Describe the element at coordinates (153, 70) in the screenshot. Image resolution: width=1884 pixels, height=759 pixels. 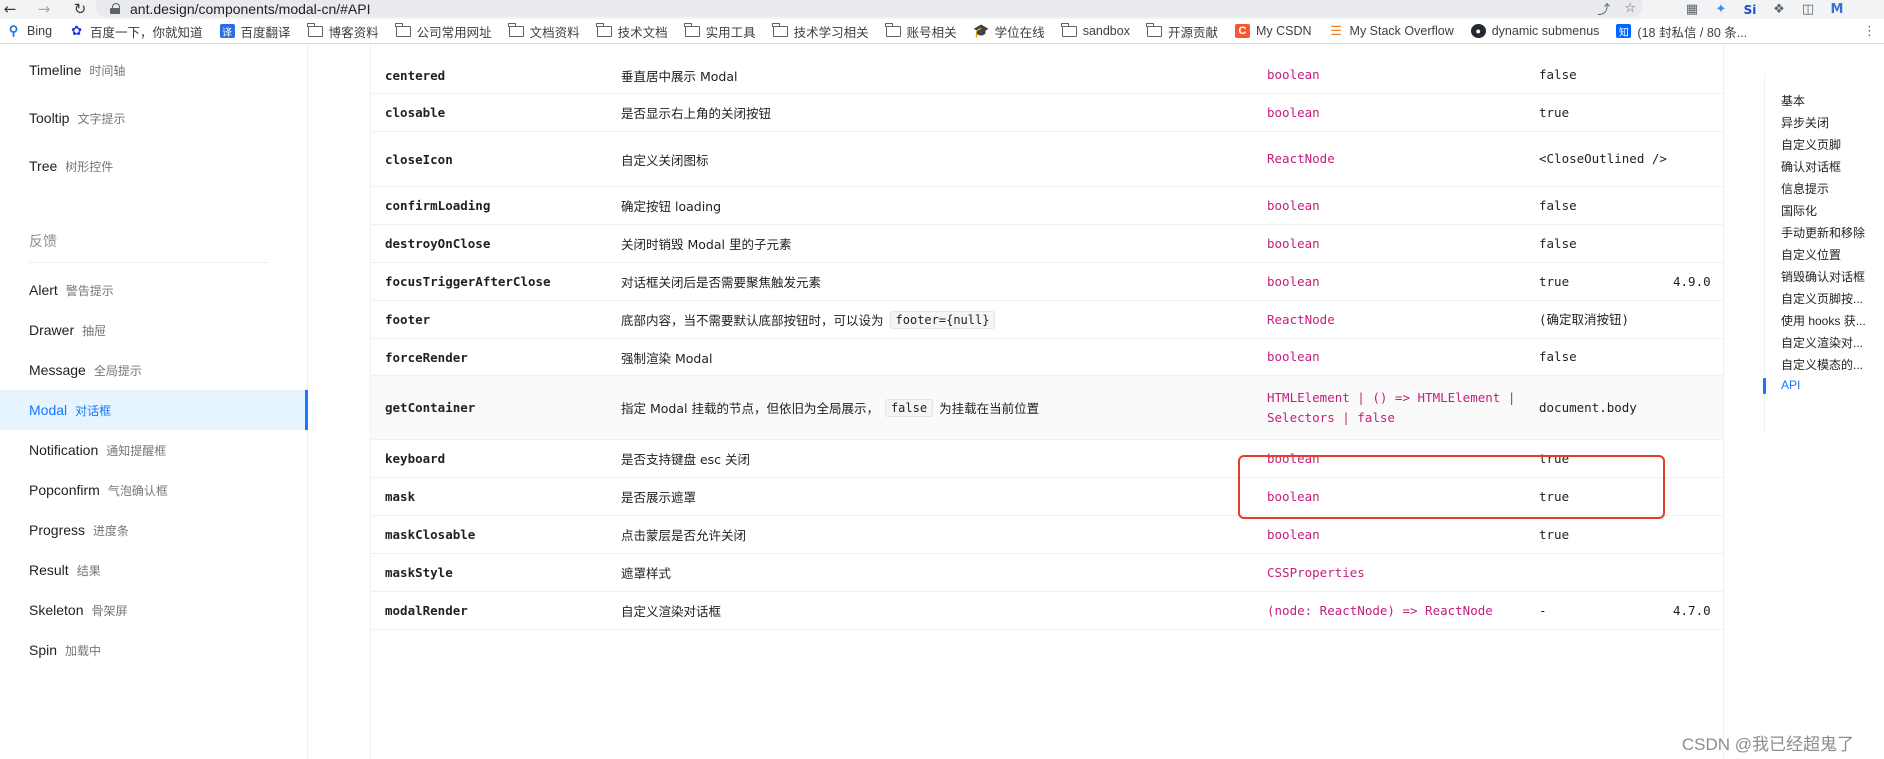
I see `sidebar-item-timeline: Timeline 时间轴` at that location.